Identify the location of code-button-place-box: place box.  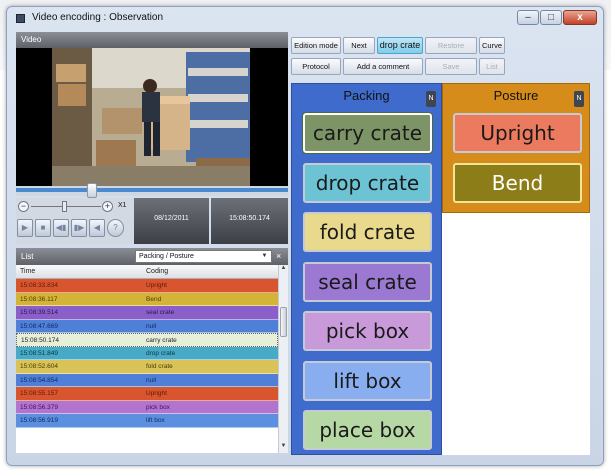
(367, 430).